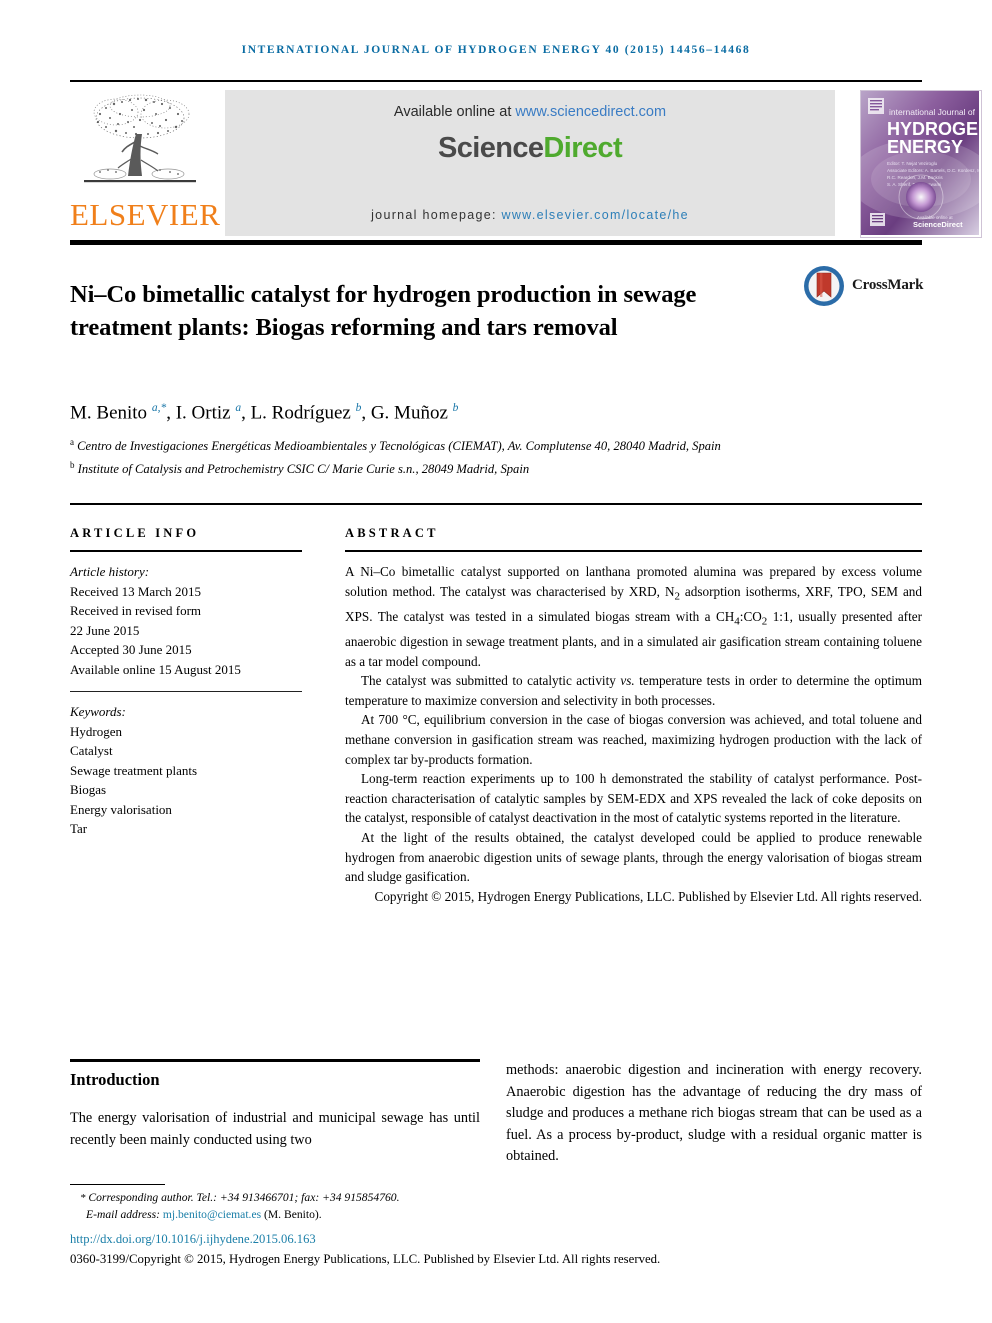 This screenshot has width=992, height=1323. What do you see at coordinates (824, 286) in the screenshot?
I see `crossmark-icon` at bounding box center [824, 286].